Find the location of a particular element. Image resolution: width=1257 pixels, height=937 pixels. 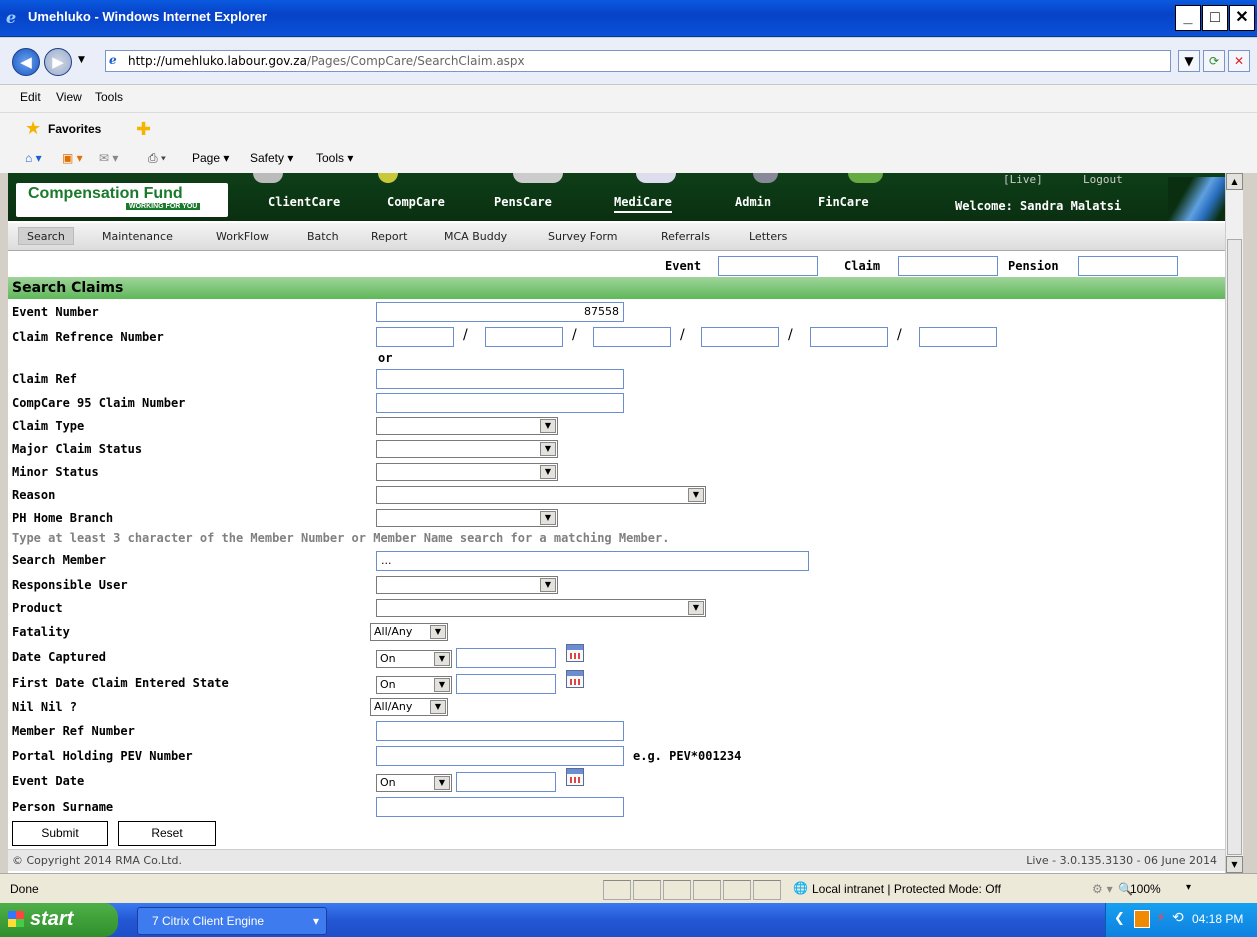

tools-menu: Tools ▾ is located at coordinates (334, 158).